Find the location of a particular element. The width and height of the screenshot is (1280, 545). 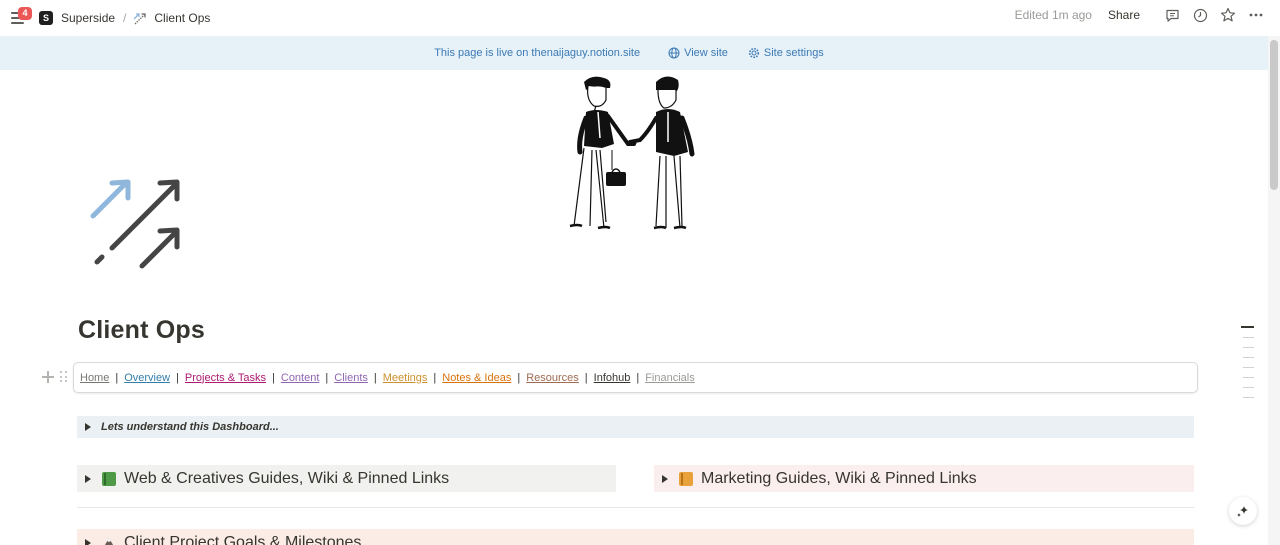

nav-link-notes-ideas: Notes & Ideas is located at coordinates (476, 378).